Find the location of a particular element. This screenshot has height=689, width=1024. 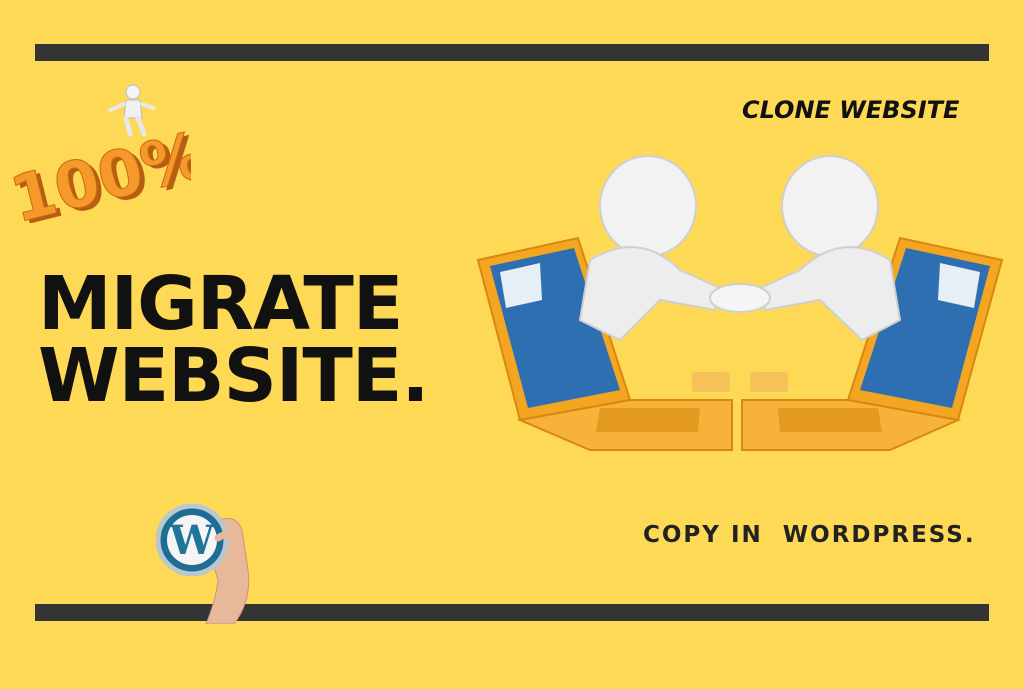

figure-icon is located at coordinates (132, 110).